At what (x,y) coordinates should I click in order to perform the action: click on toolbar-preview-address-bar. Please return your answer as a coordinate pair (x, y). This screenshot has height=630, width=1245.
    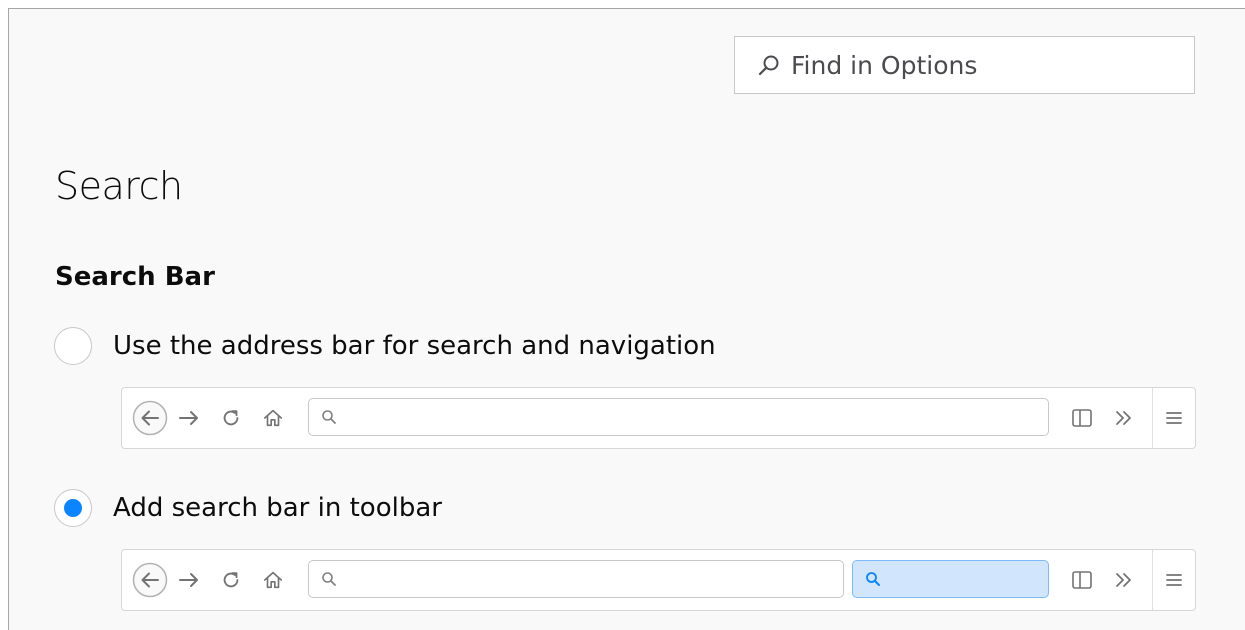
    Looking at the image, I should click on (658, 418).